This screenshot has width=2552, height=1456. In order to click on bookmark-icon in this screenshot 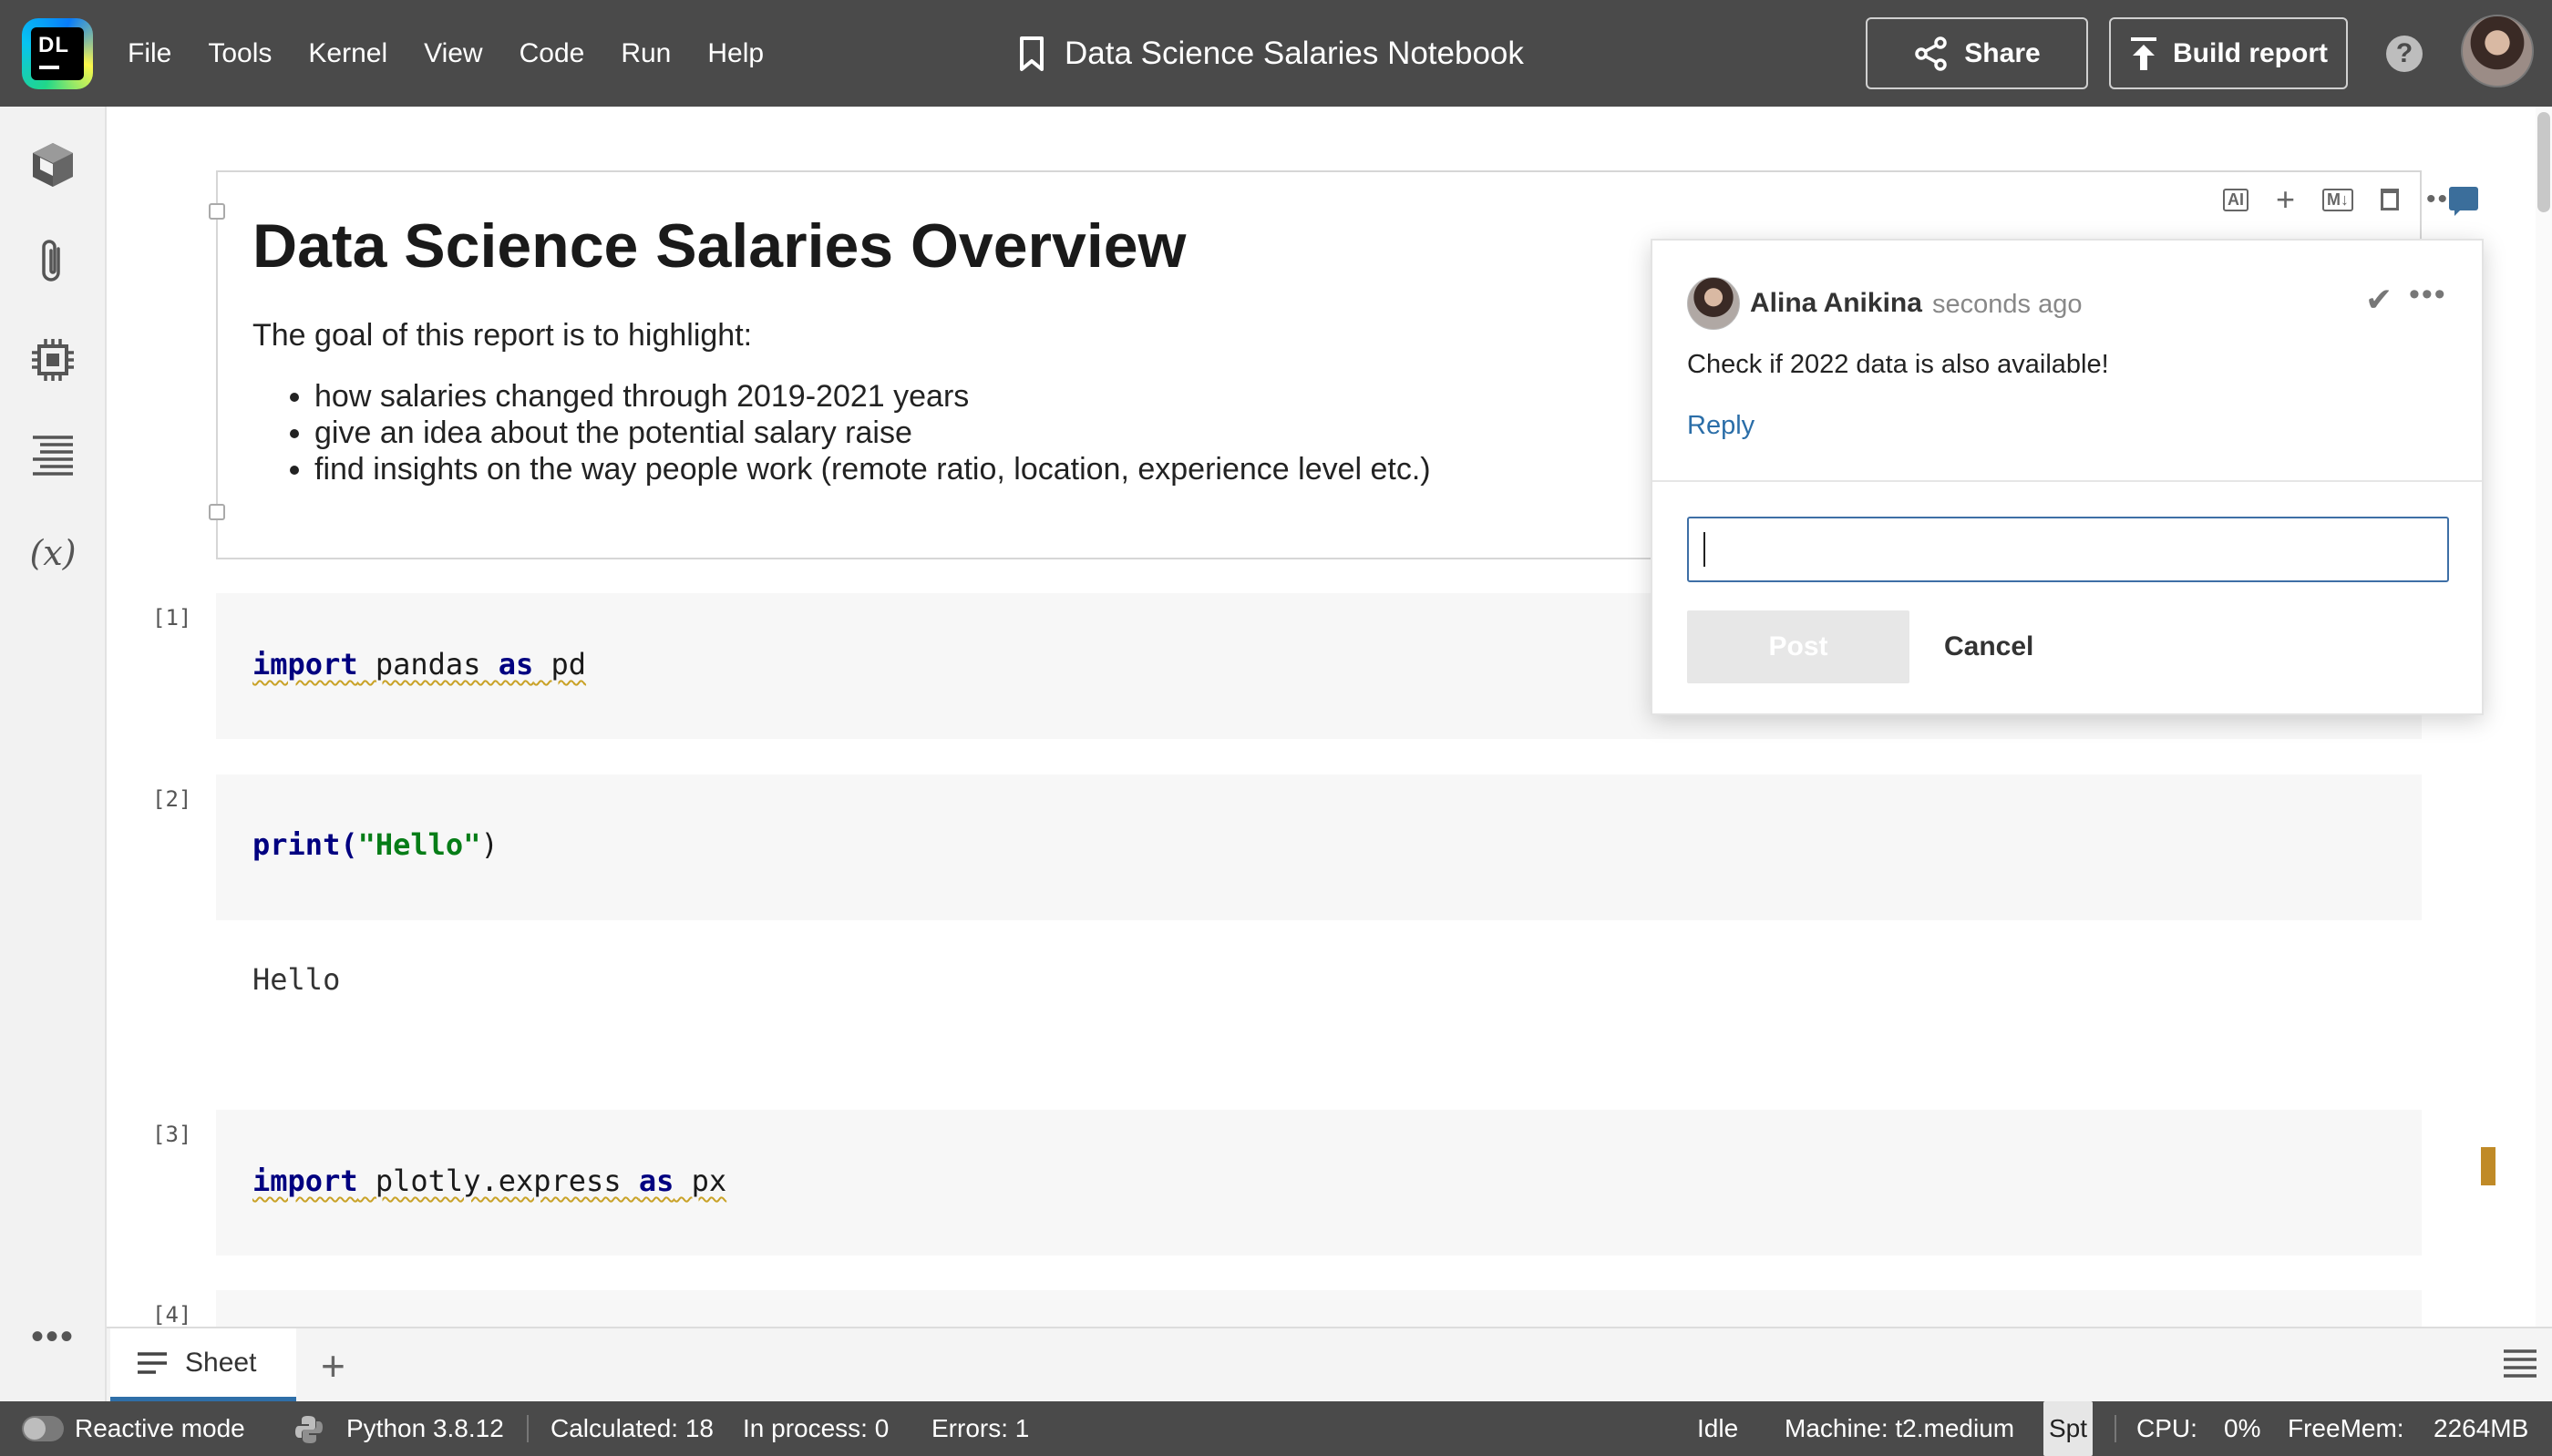, I will do `click(1032, 54)`.